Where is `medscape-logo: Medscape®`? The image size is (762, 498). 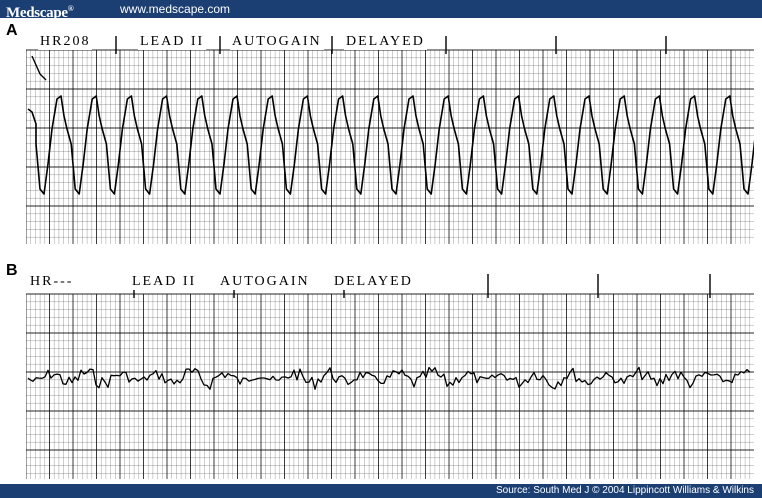 medscape-logo: Medscape® is located at coordinates (40, 11).